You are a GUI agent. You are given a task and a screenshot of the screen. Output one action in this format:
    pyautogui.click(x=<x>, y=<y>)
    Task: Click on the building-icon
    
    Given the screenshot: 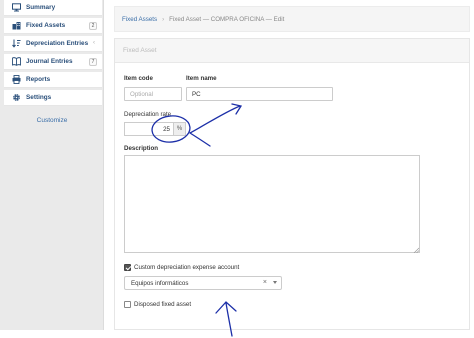 What is the action you would take?
    pyautogui.click(x=16, y=25)
    